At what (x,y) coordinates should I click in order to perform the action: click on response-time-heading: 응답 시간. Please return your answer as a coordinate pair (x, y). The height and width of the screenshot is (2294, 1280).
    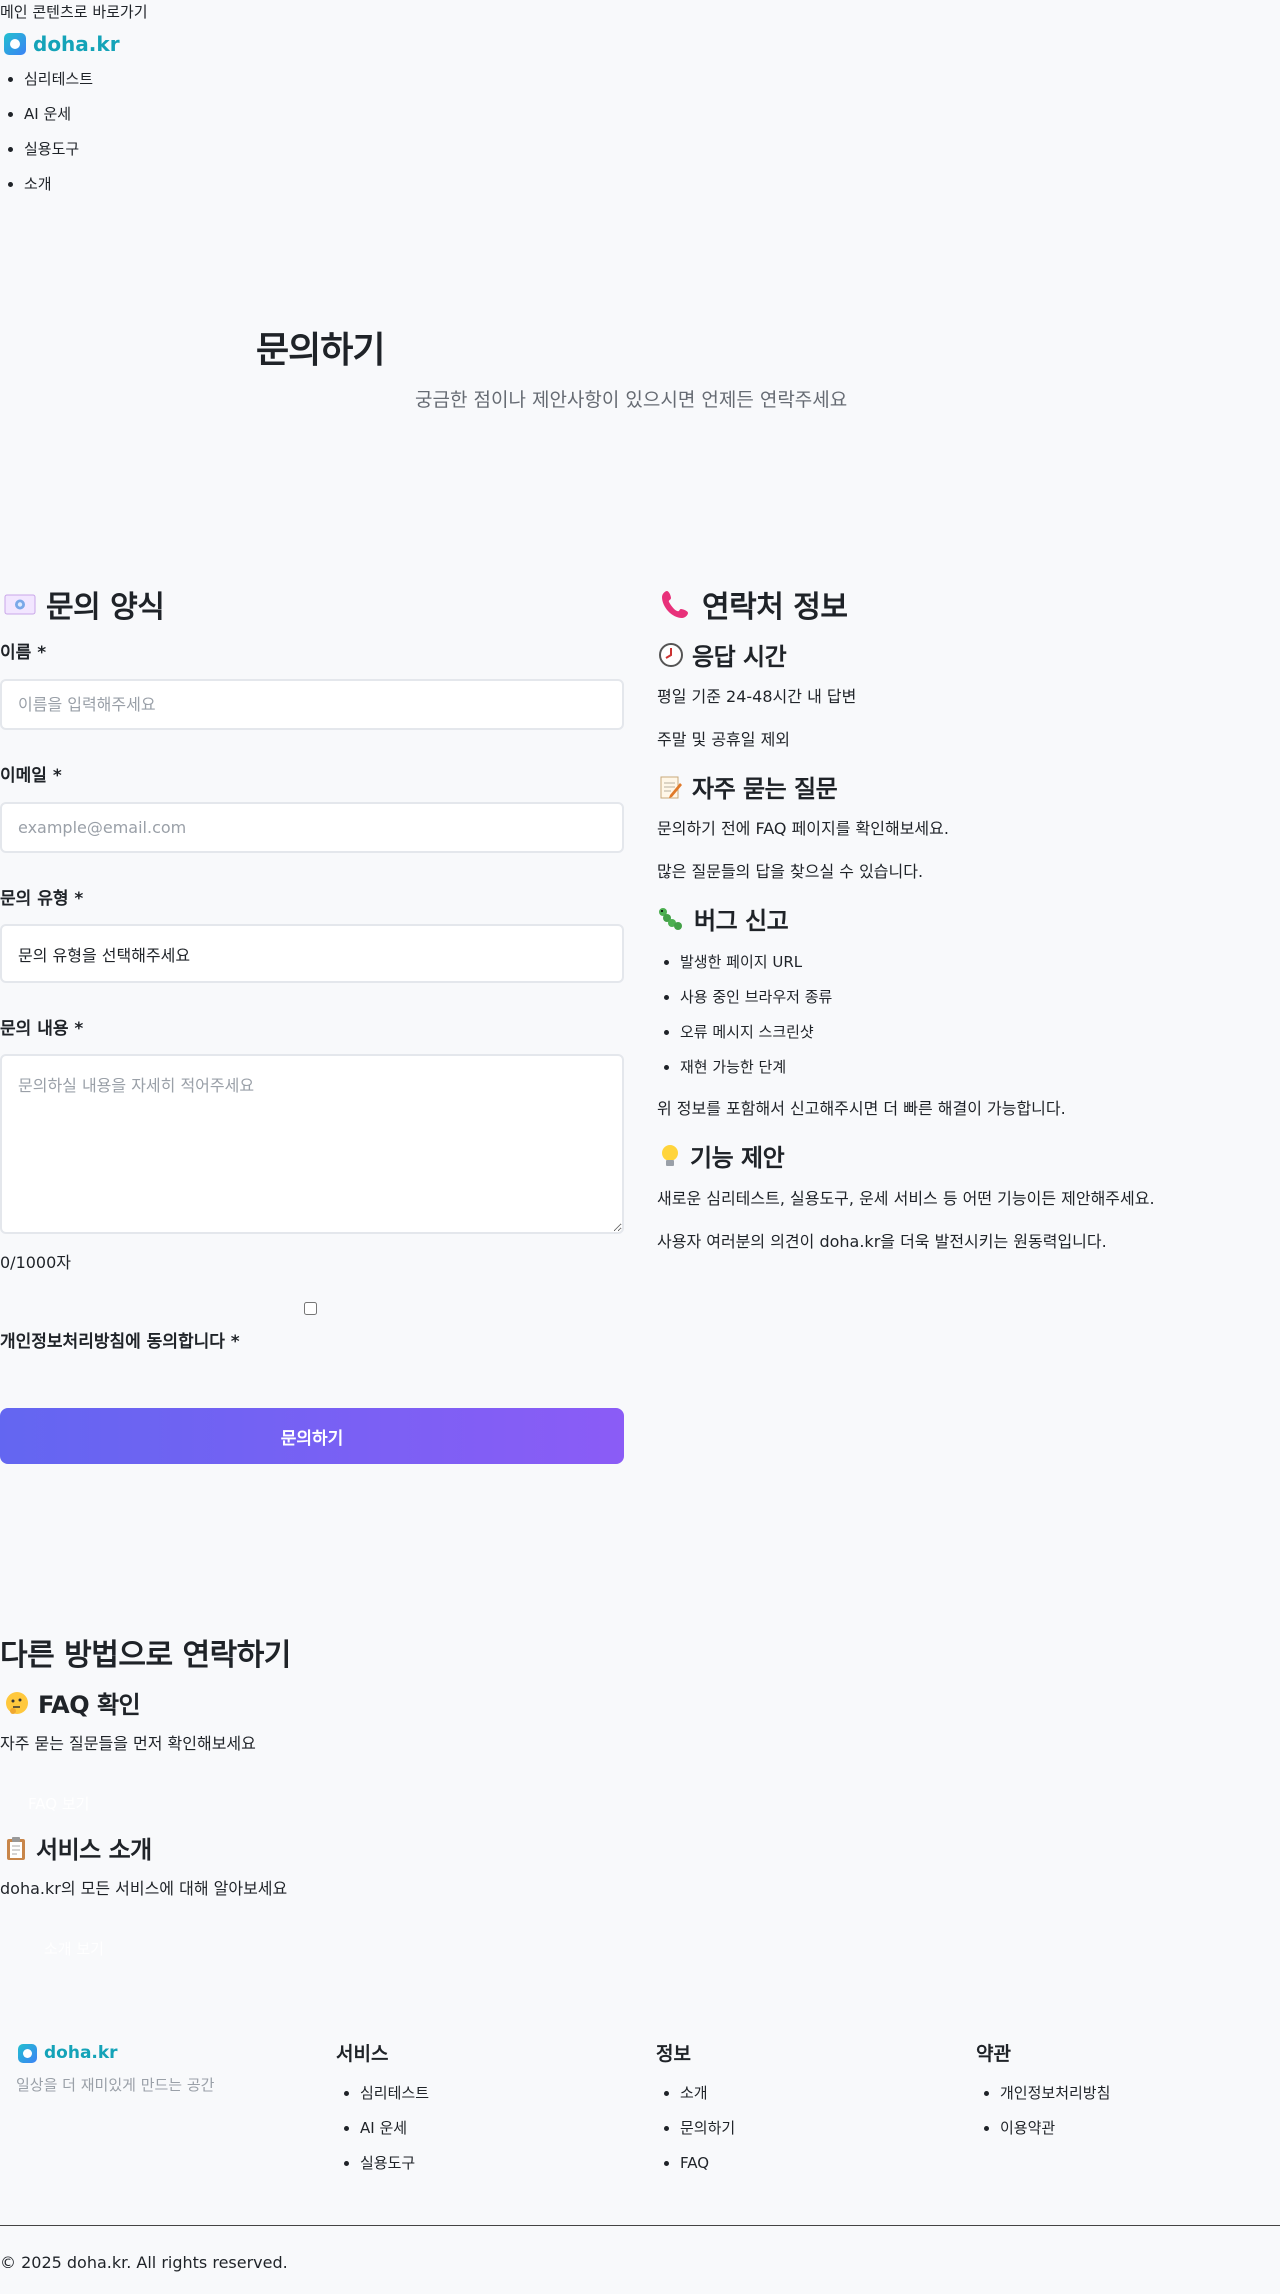
    Looking at the image, I should click on (722, 654).